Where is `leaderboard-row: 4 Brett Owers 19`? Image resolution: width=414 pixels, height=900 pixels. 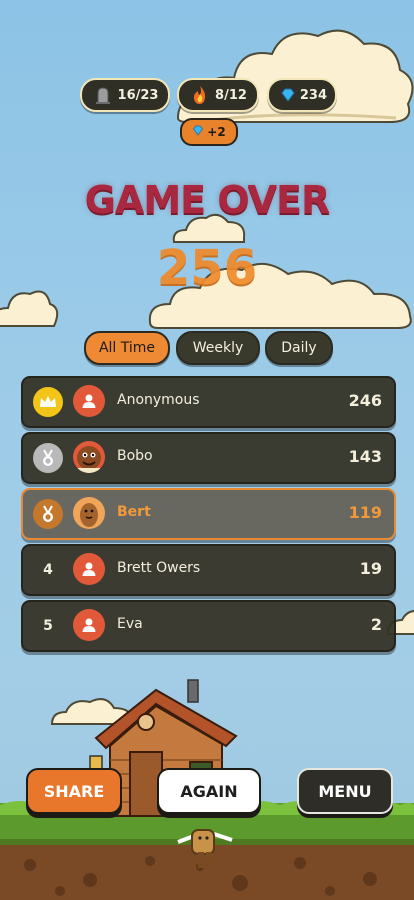 leaderboard-row: 4 Brett Owers 19 is located at coordinates (208, 570).